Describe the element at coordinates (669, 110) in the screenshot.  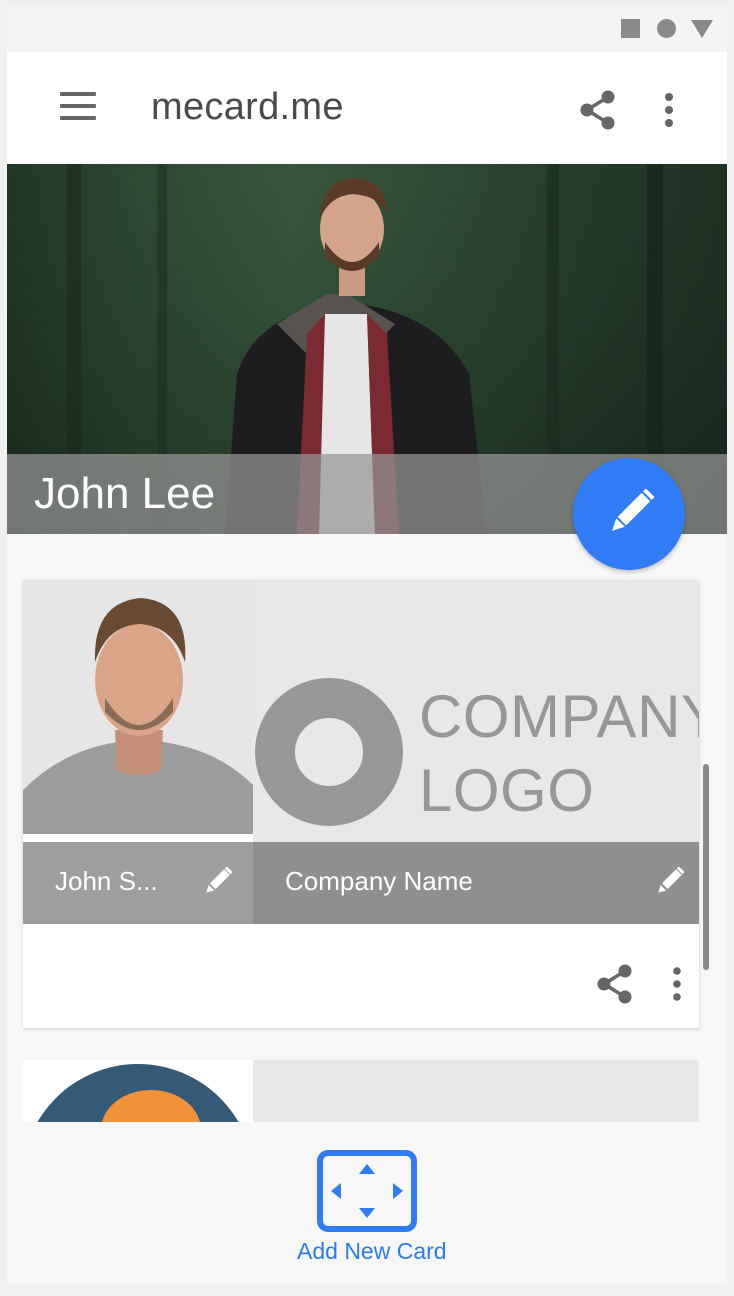
I see `more-vert-icon` at that location.